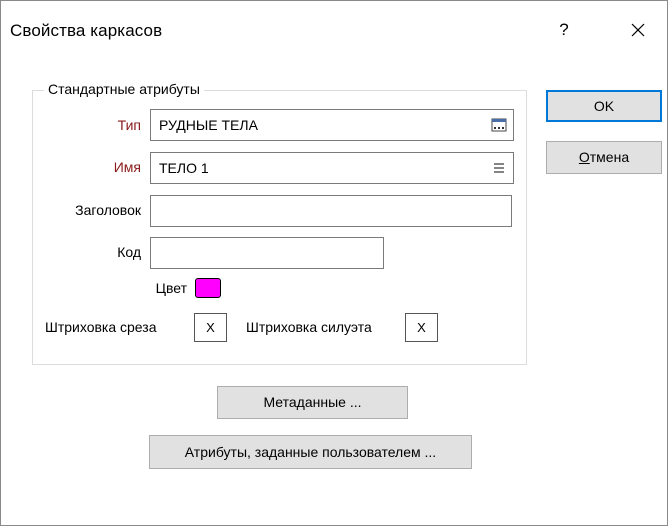  What do you see at coordinates (171, 288) in the screenshot?
I see `color-label: Цвет` at bounding box center [171, 288].